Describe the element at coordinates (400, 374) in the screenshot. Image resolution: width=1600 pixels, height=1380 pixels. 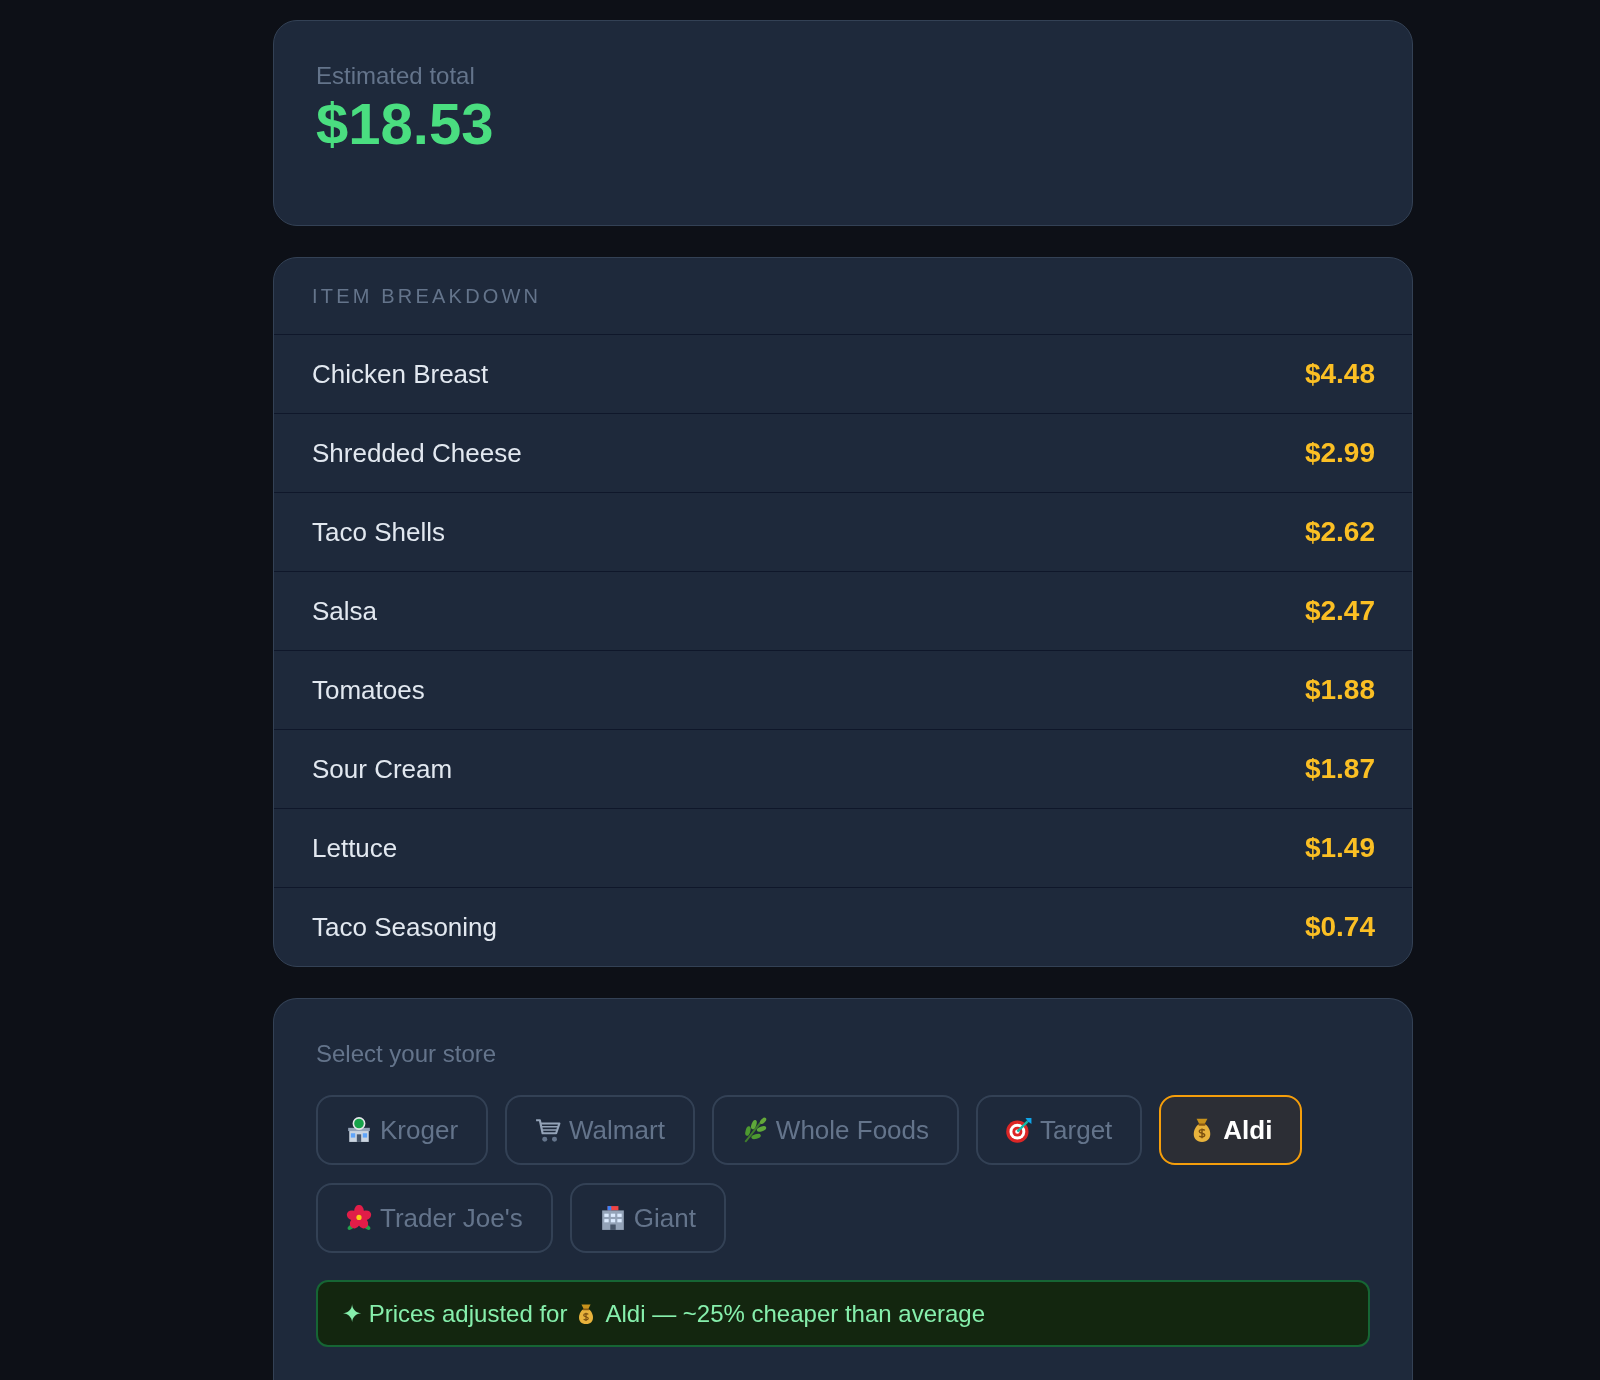
I see `item-name: Chicken Breast` at that location.